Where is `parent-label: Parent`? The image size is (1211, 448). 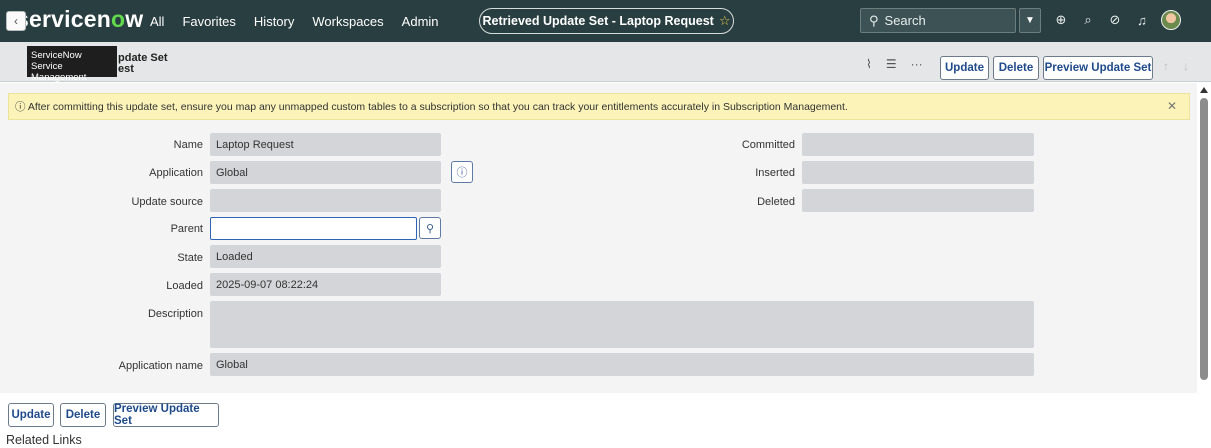
parent-label: Parent is located at coordinates (186, 229).